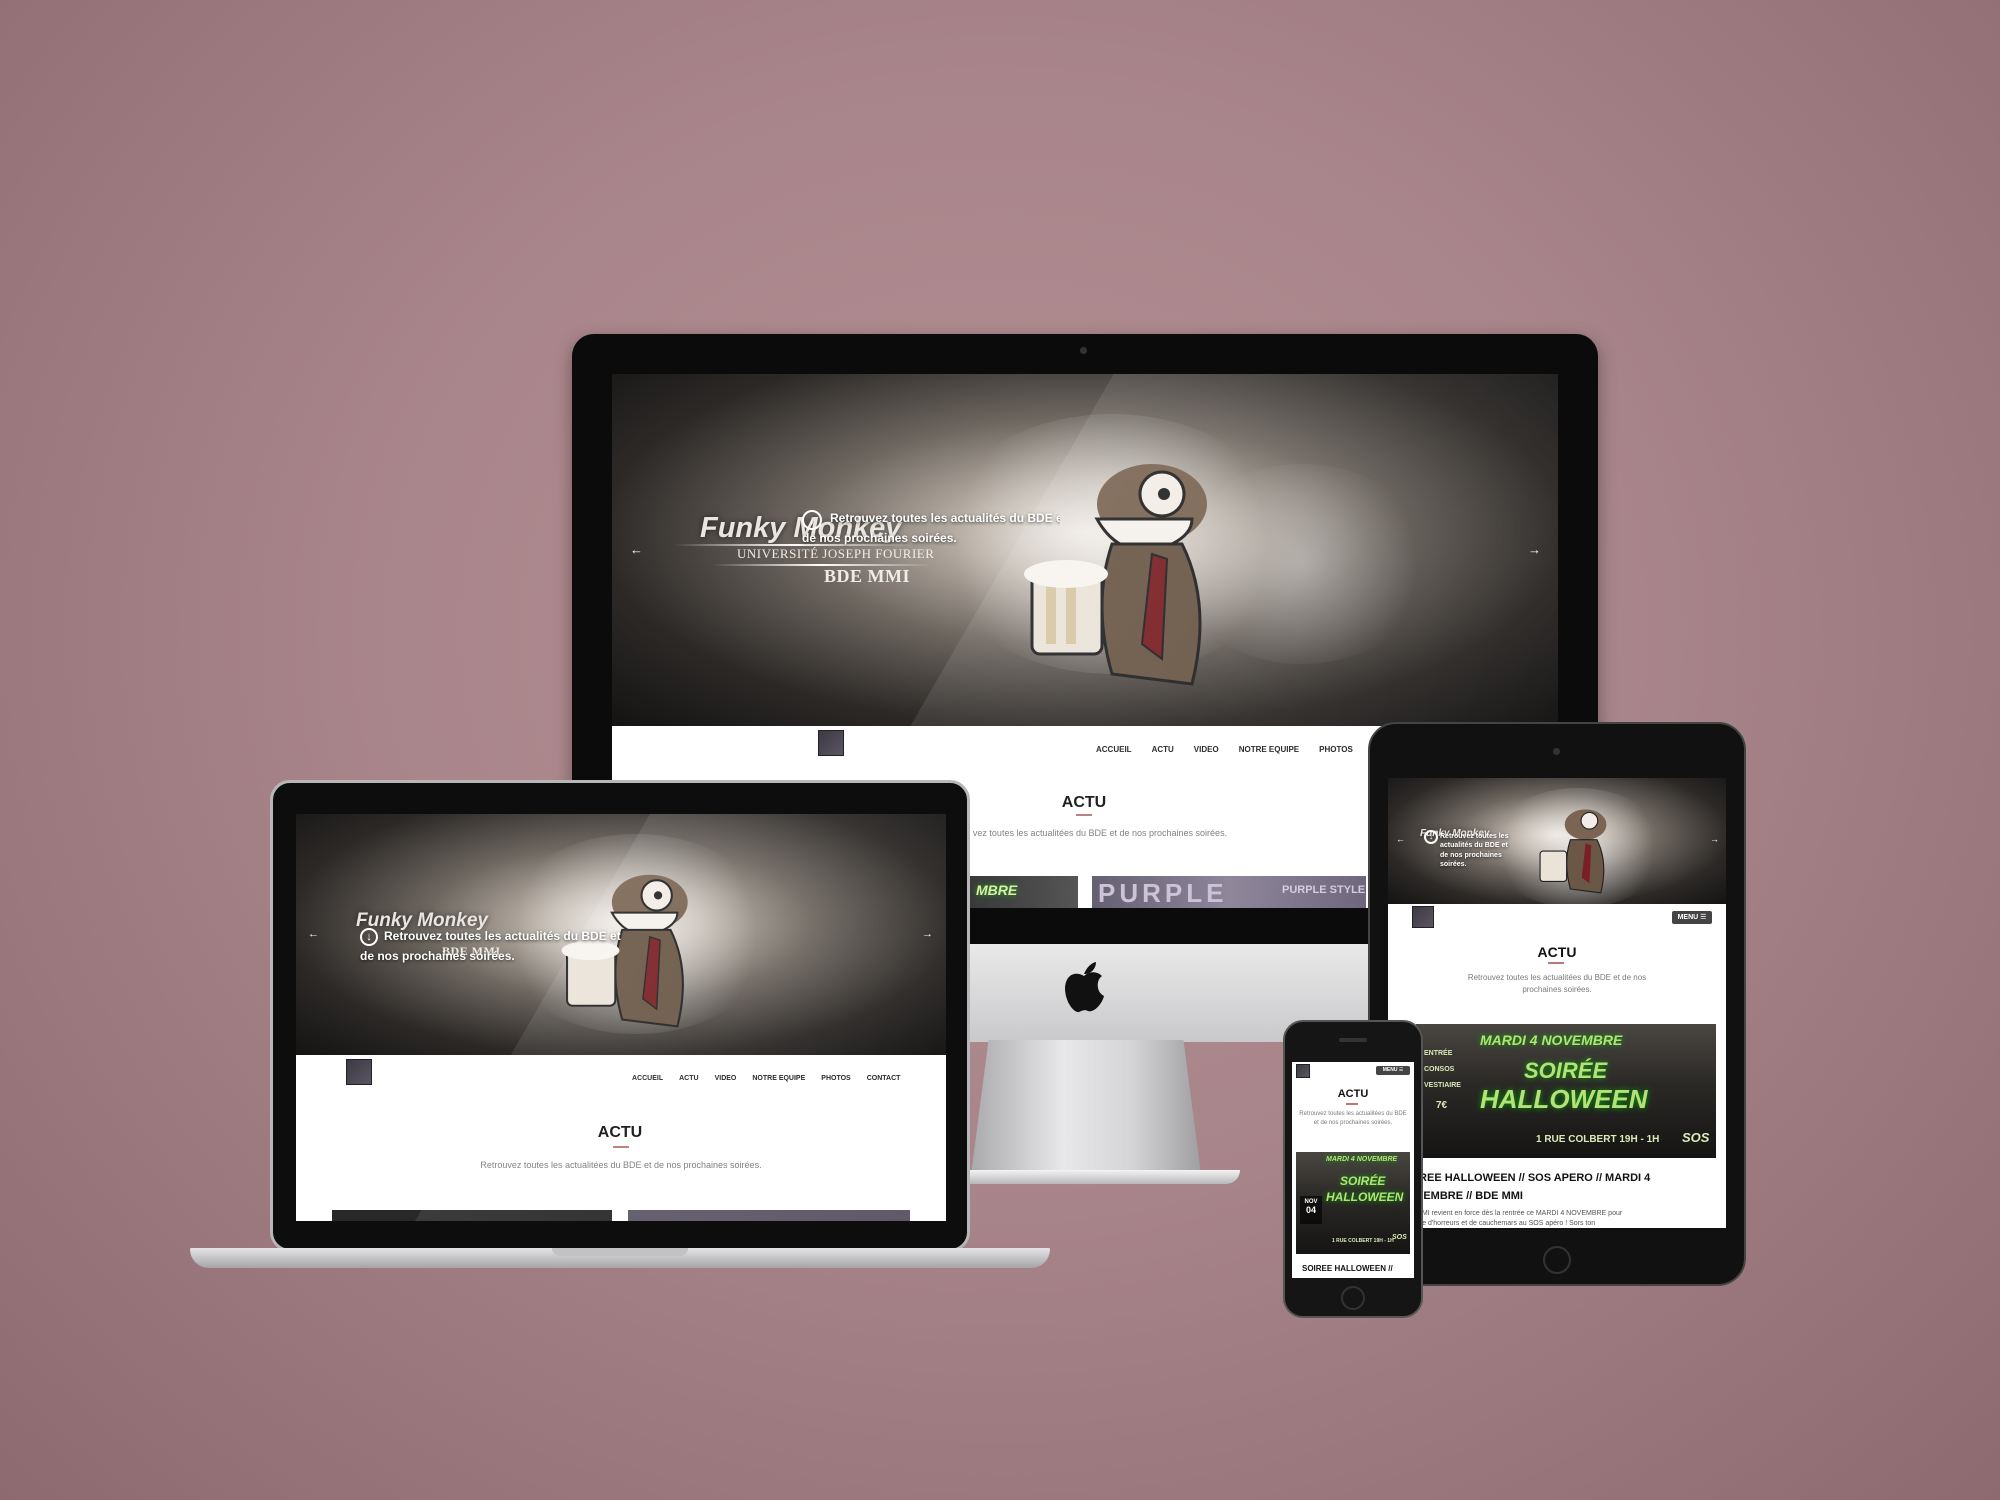 The image size is (2000, 1500). Describe the element at coordinates (1097, 1177) in the screenshot. I see `imac-base` at that location.